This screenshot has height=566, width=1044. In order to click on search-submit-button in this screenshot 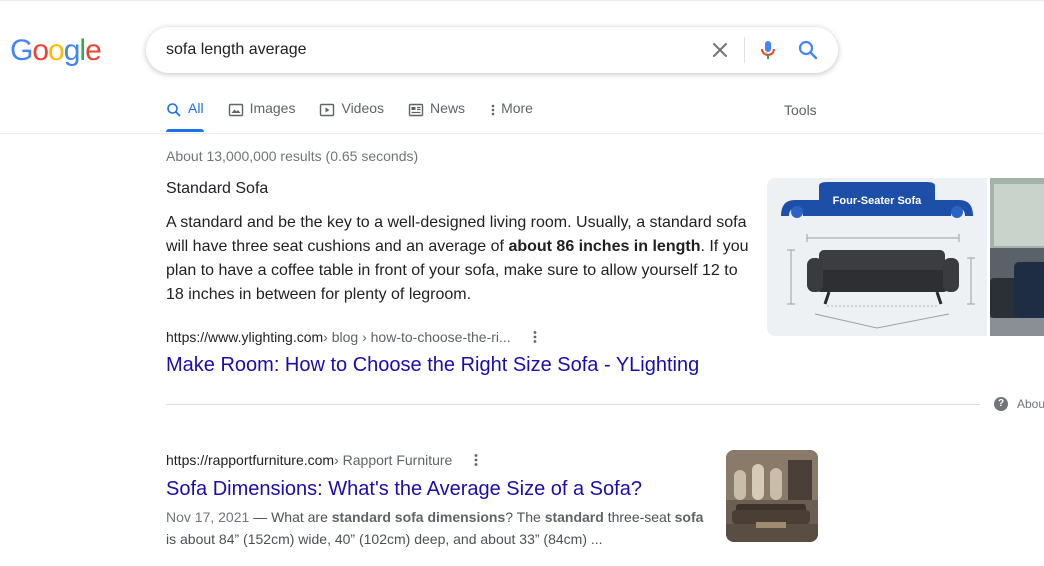, I will do `click(808, 50)`.